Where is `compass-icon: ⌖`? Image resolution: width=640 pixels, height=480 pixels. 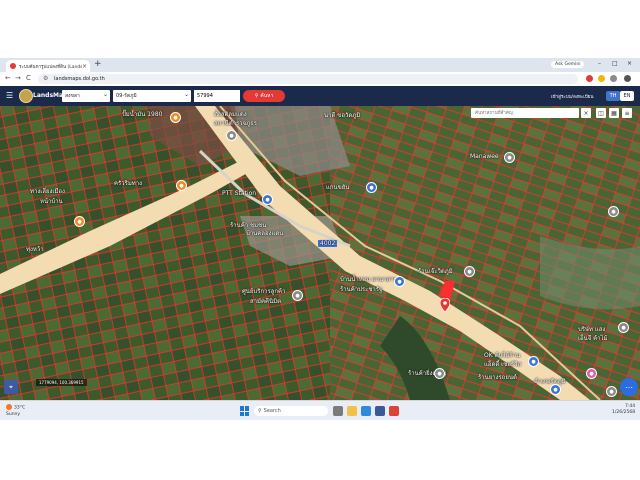 compass-icon: ⌖ is located at coordinates (11, 387).